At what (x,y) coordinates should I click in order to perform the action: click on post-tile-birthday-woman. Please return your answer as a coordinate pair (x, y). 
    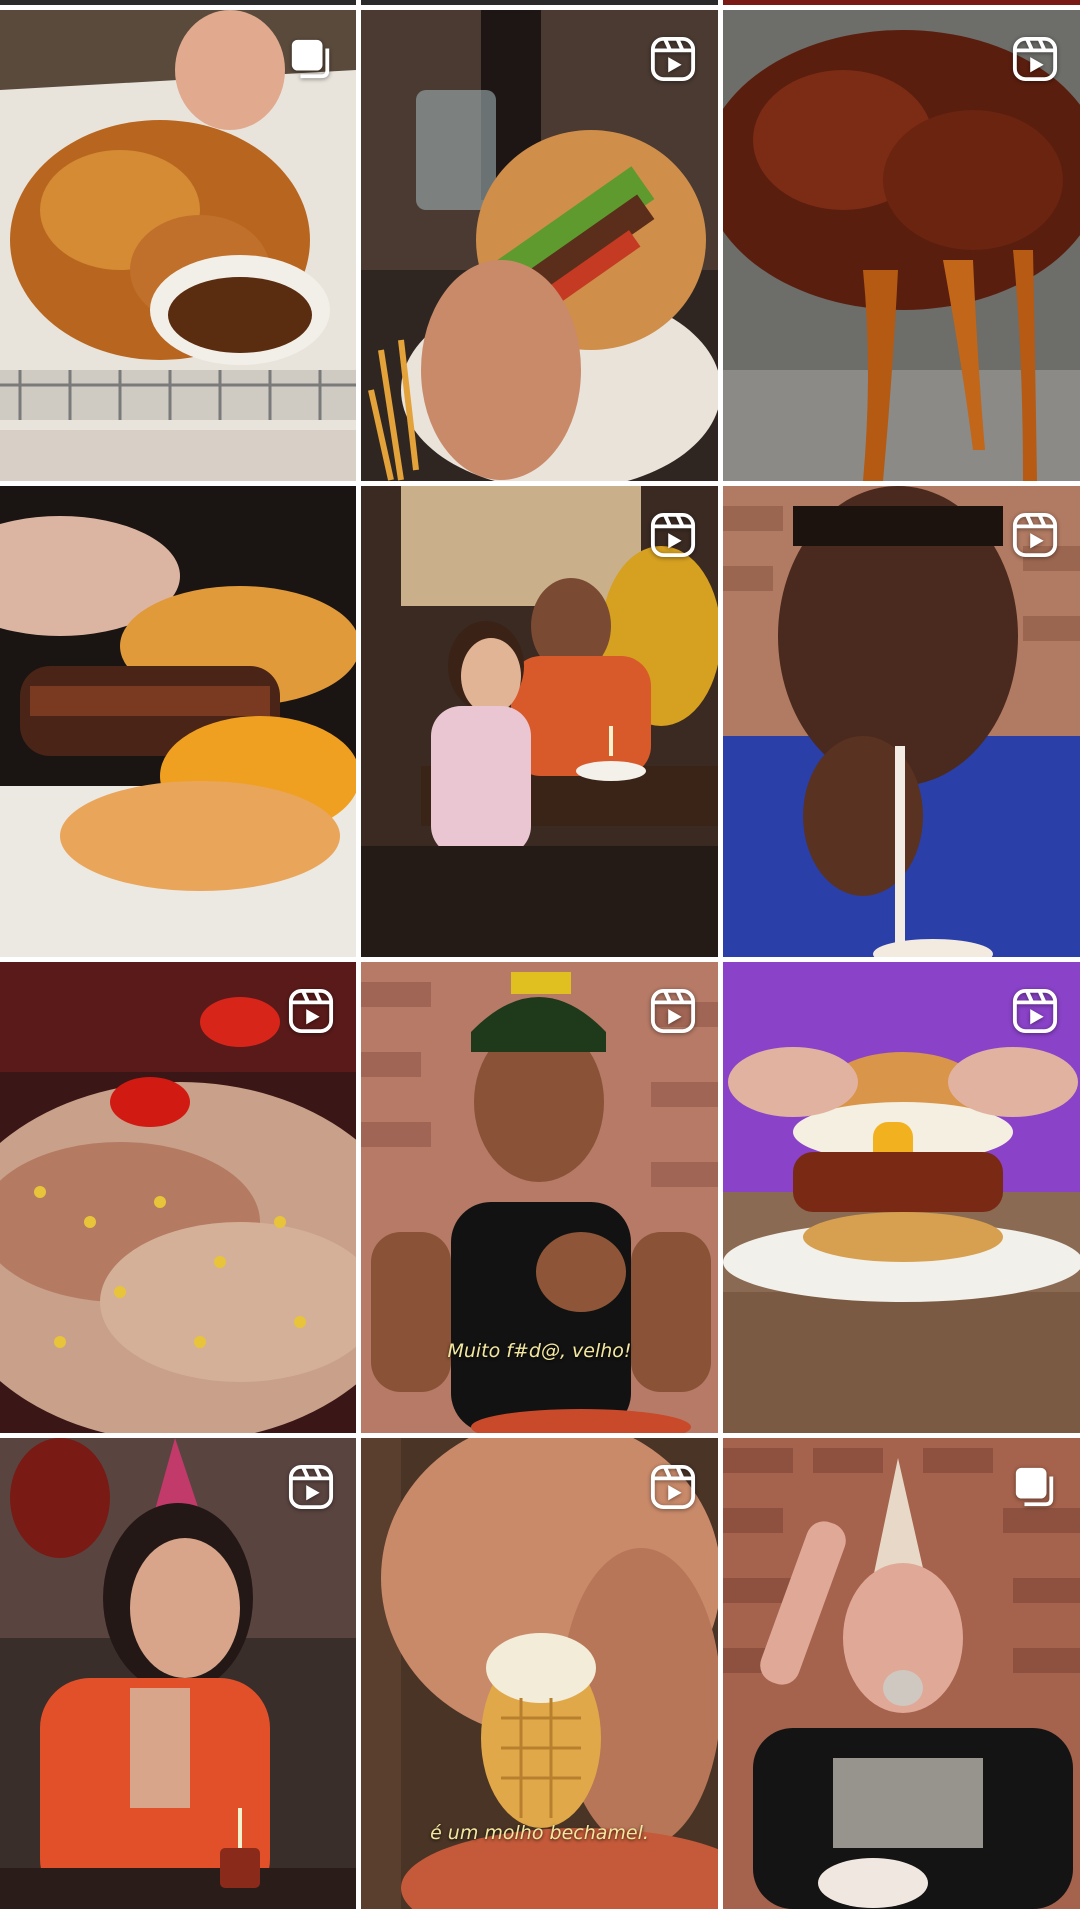
    Looking at the image, I should click on (178, 1673).